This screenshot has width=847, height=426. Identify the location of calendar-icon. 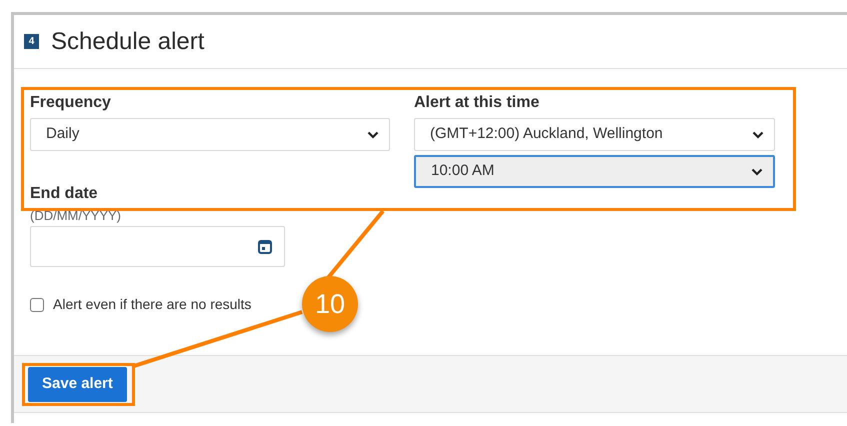
(265, 246).